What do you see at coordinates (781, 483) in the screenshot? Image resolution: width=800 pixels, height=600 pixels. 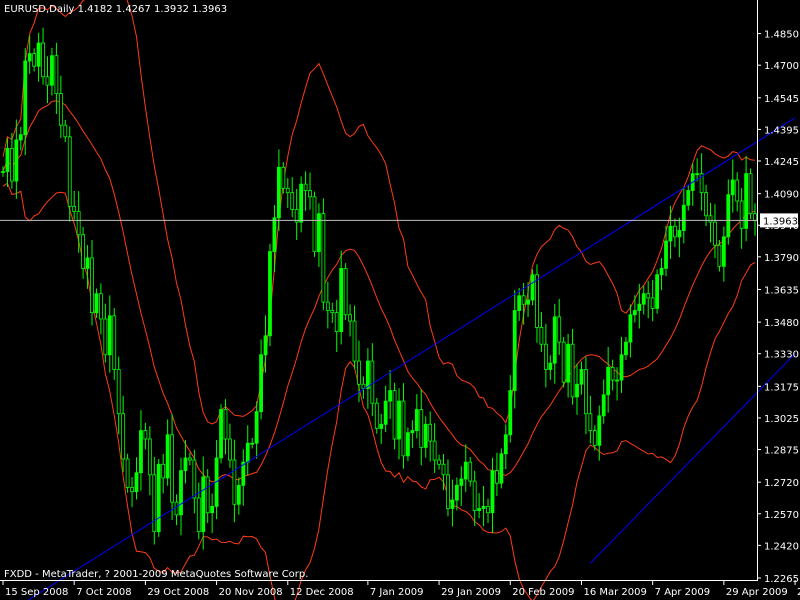 I see `price-tick-label: 1.2720` at bounding box center [781, 483].